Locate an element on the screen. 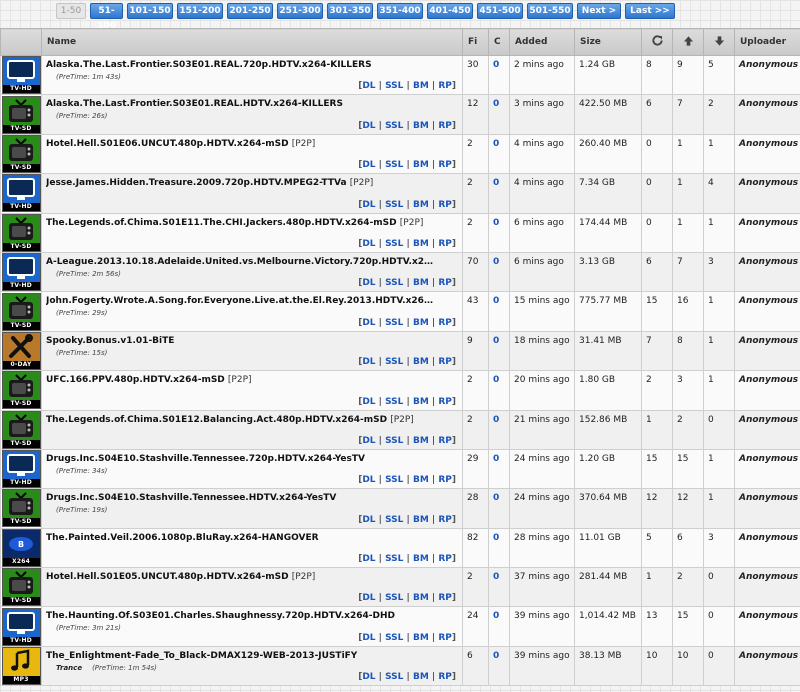  added-column-header: Added is located at coordinates (542, 42).